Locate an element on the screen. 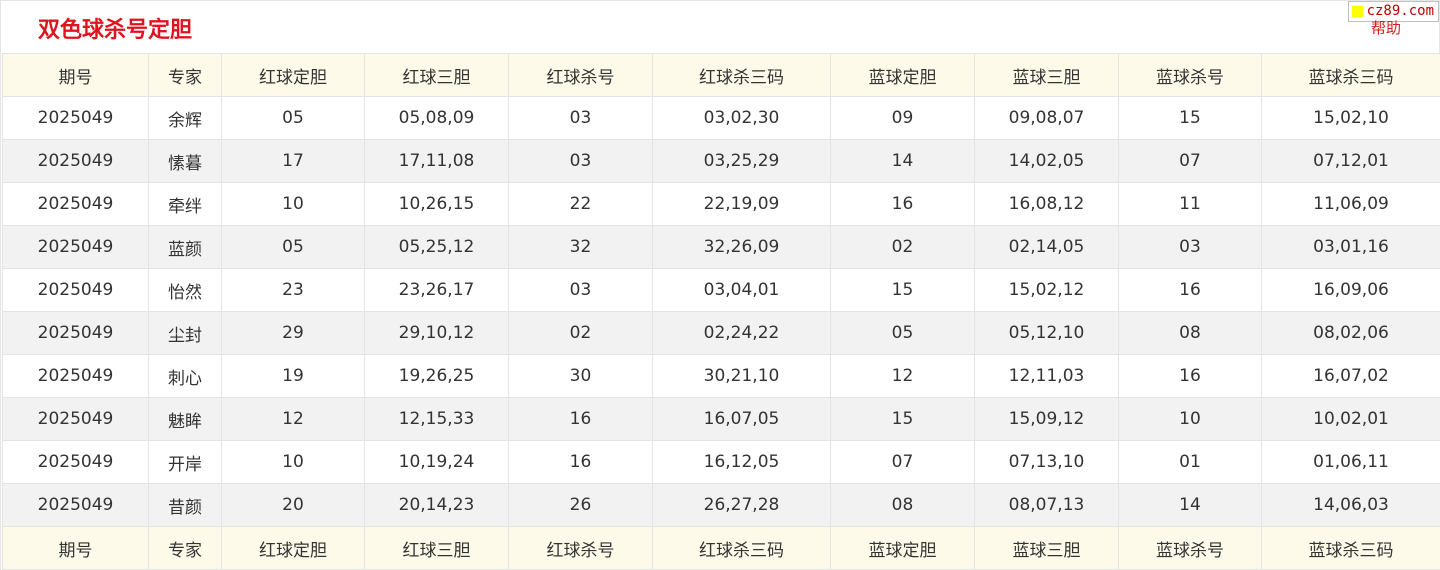 The height and width of the screenshot is (570, 1440). cell-red-three: 12,15,33 is located at coordinates (436, 419).